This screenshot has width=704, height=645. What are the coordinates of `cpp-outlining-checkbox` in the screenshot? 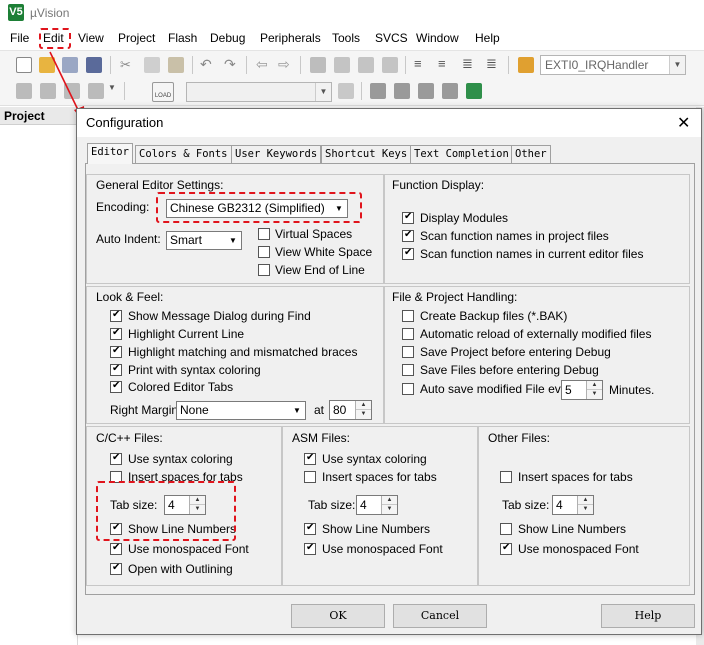 It's located at (116, 568).